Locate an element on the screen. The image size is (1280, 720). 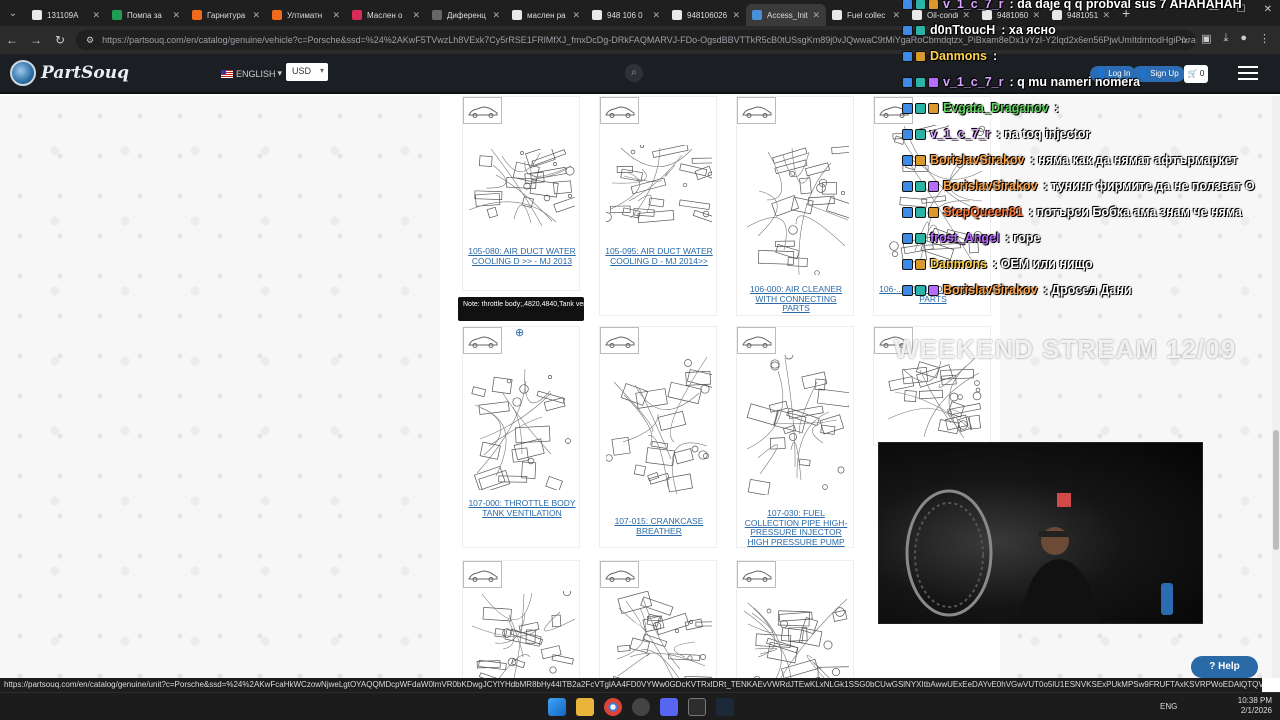
part-diagram-link: 107-000: THROTTLE BODY TANK VENTILATION is located at coordinates (522, 508).